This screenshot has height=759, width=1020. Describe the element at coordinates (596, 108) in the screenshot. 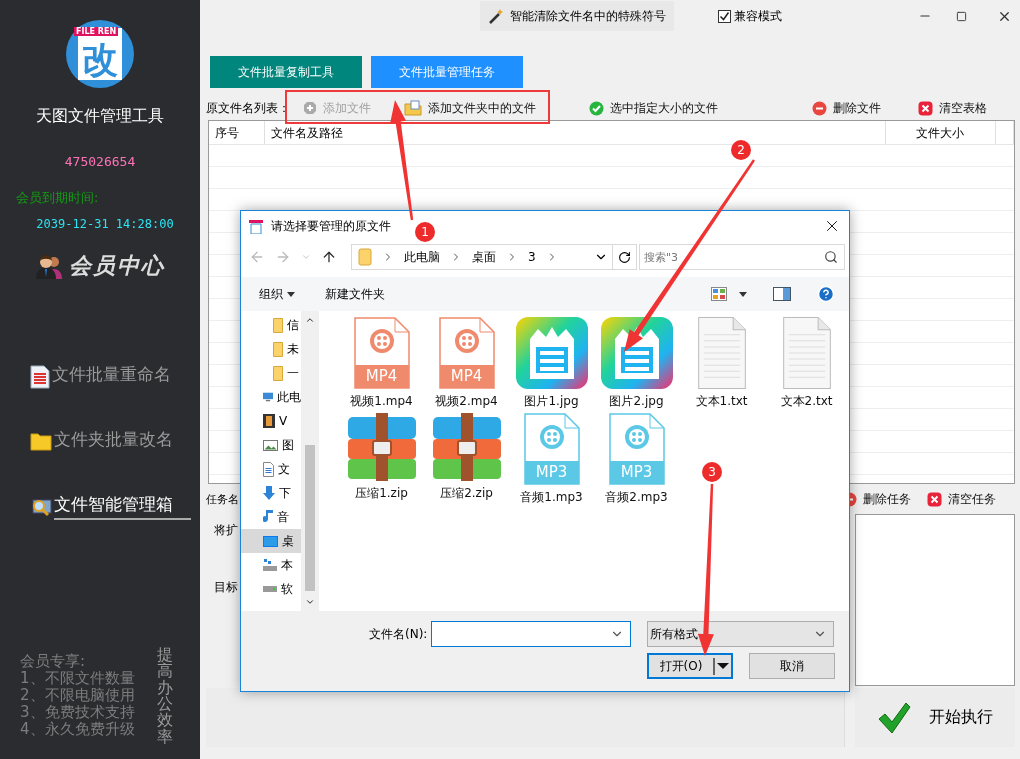

I see `check-icon` at that location.